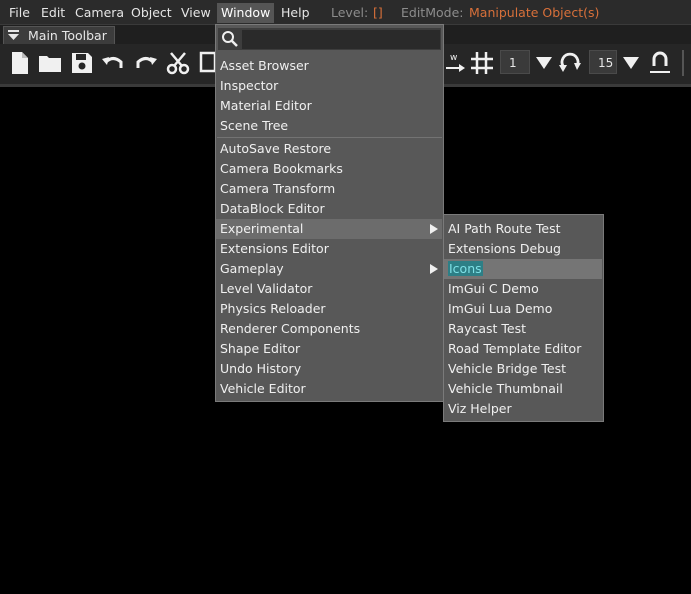 This screenshot has width=691, height=594. I want to click on submenu-item-imgui-c-demo: ImGui C Demo, so click(523, 289).